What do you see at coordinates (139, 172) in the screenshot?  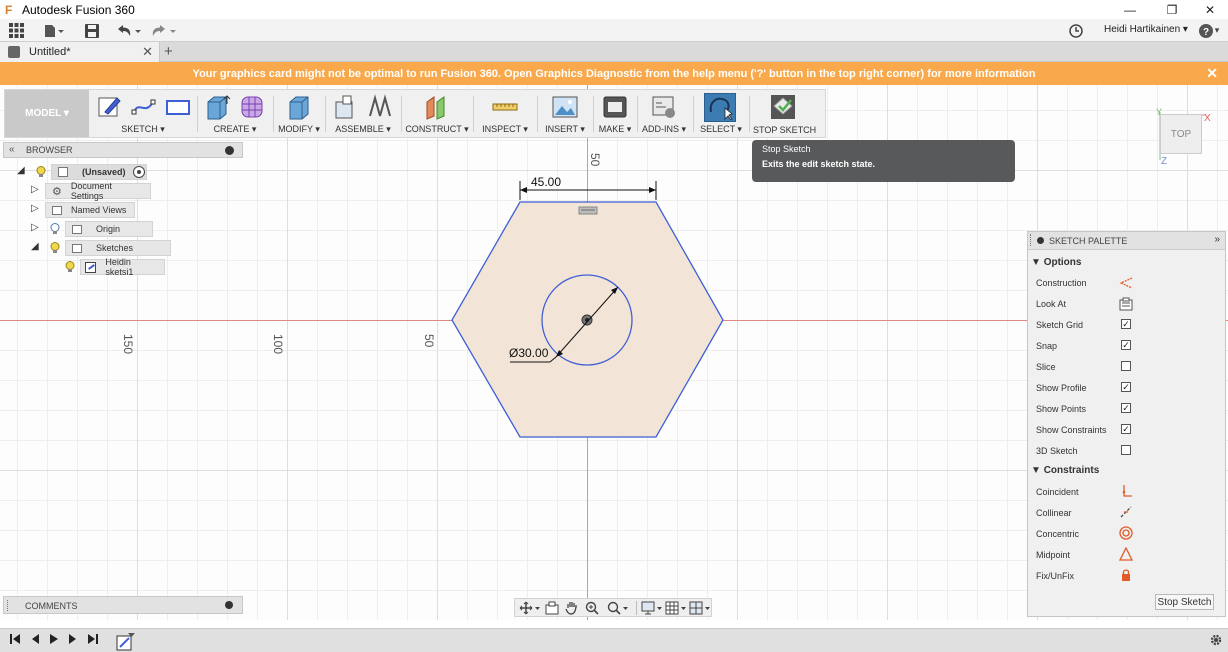 I see `activate-component-icon` at bounding box center [139, 172].